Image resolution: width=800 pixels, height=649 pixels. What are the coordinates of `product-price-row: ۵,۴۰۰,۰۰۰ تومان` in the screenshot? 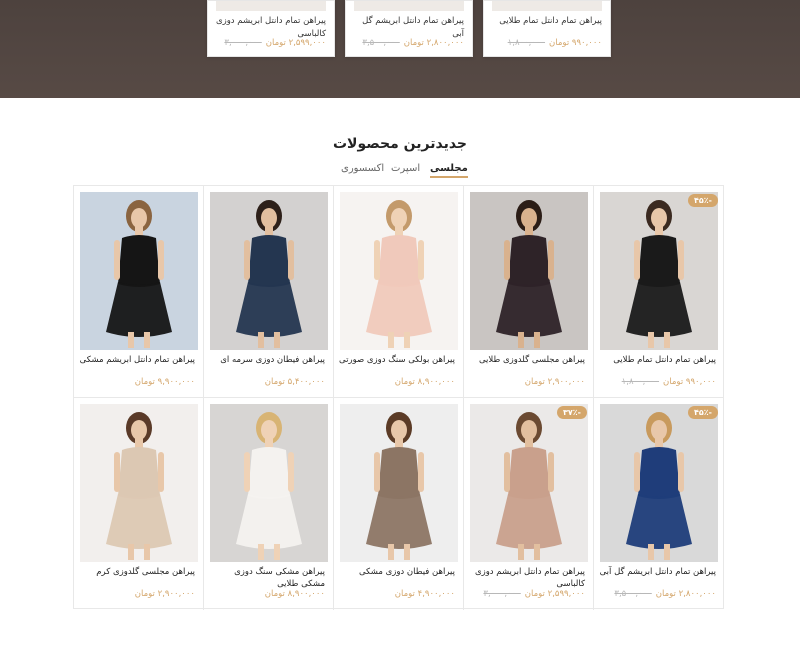 It's located at (295, 382).